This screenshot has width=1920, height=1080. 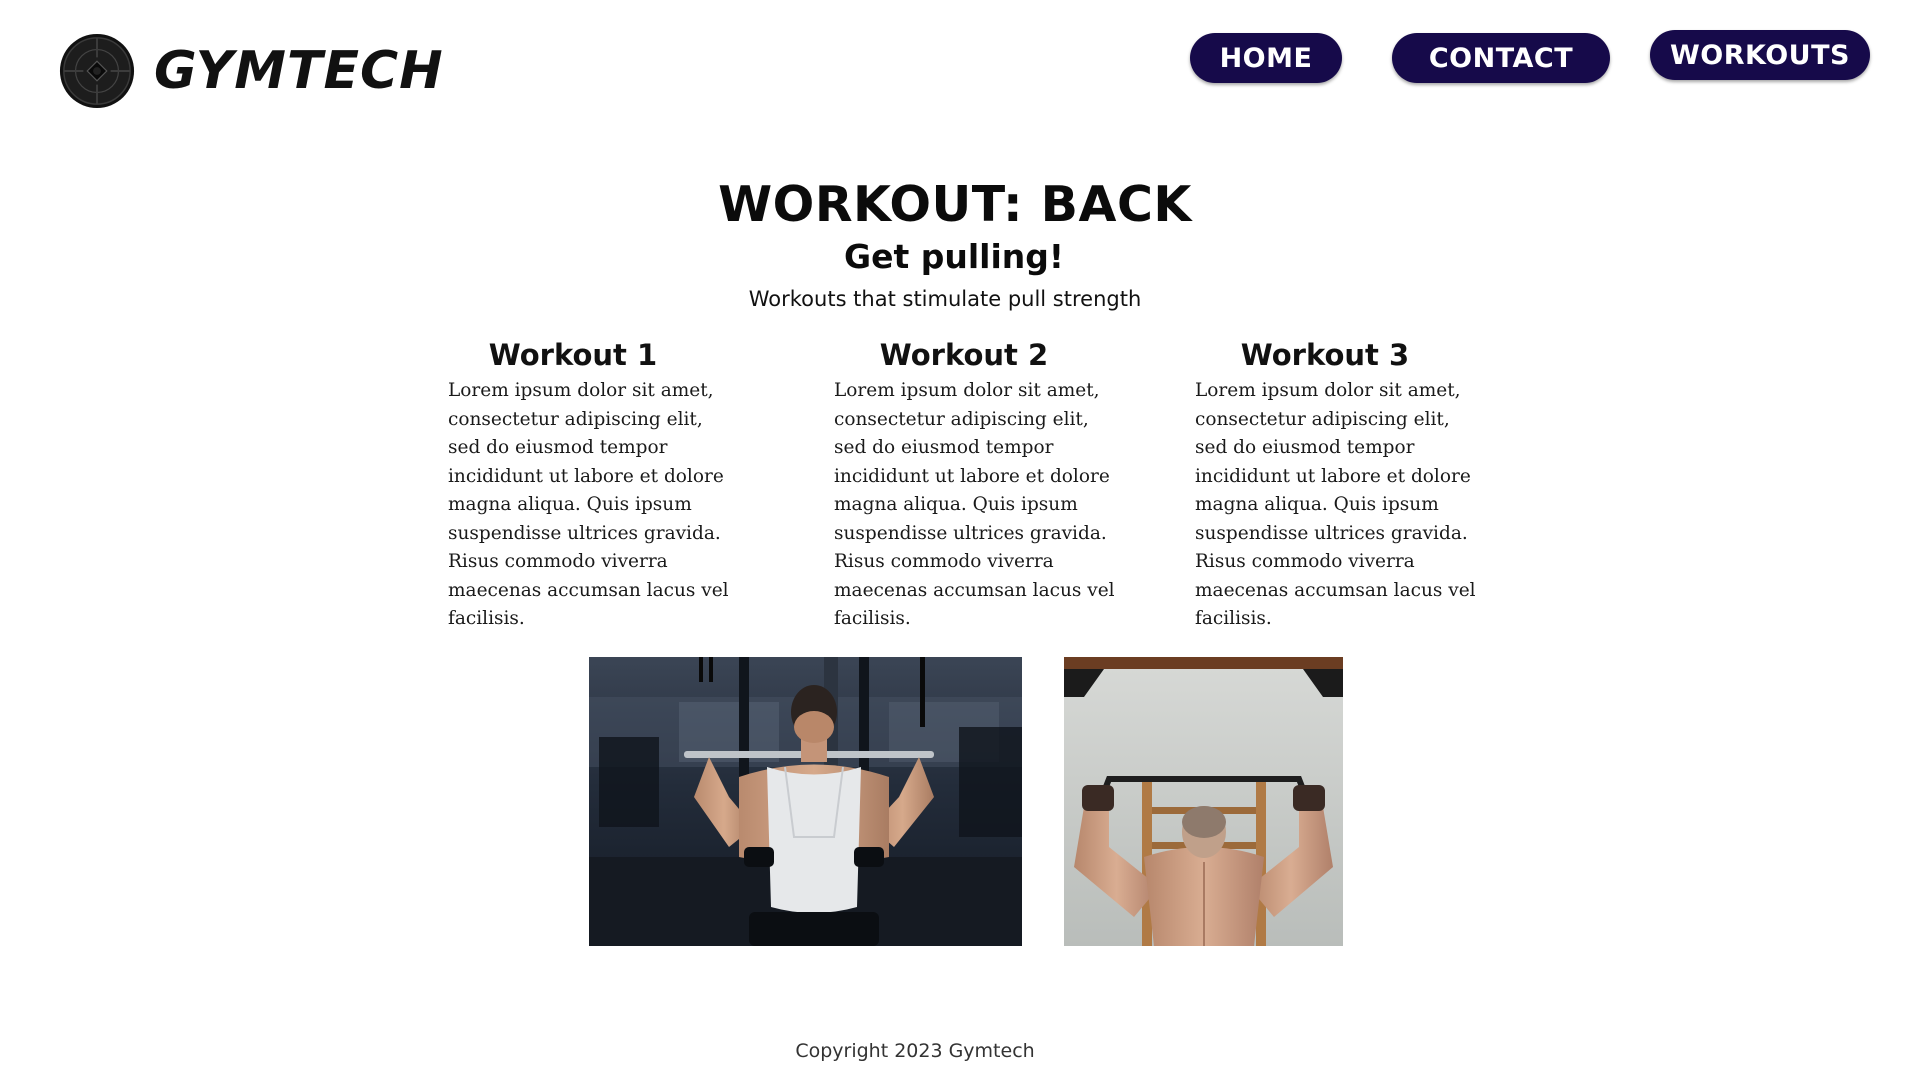 What do you see at coordinates (1266, 58) in the screenshot?
I see `nav-home-button: HOME` at bounding box center [1266, 58].